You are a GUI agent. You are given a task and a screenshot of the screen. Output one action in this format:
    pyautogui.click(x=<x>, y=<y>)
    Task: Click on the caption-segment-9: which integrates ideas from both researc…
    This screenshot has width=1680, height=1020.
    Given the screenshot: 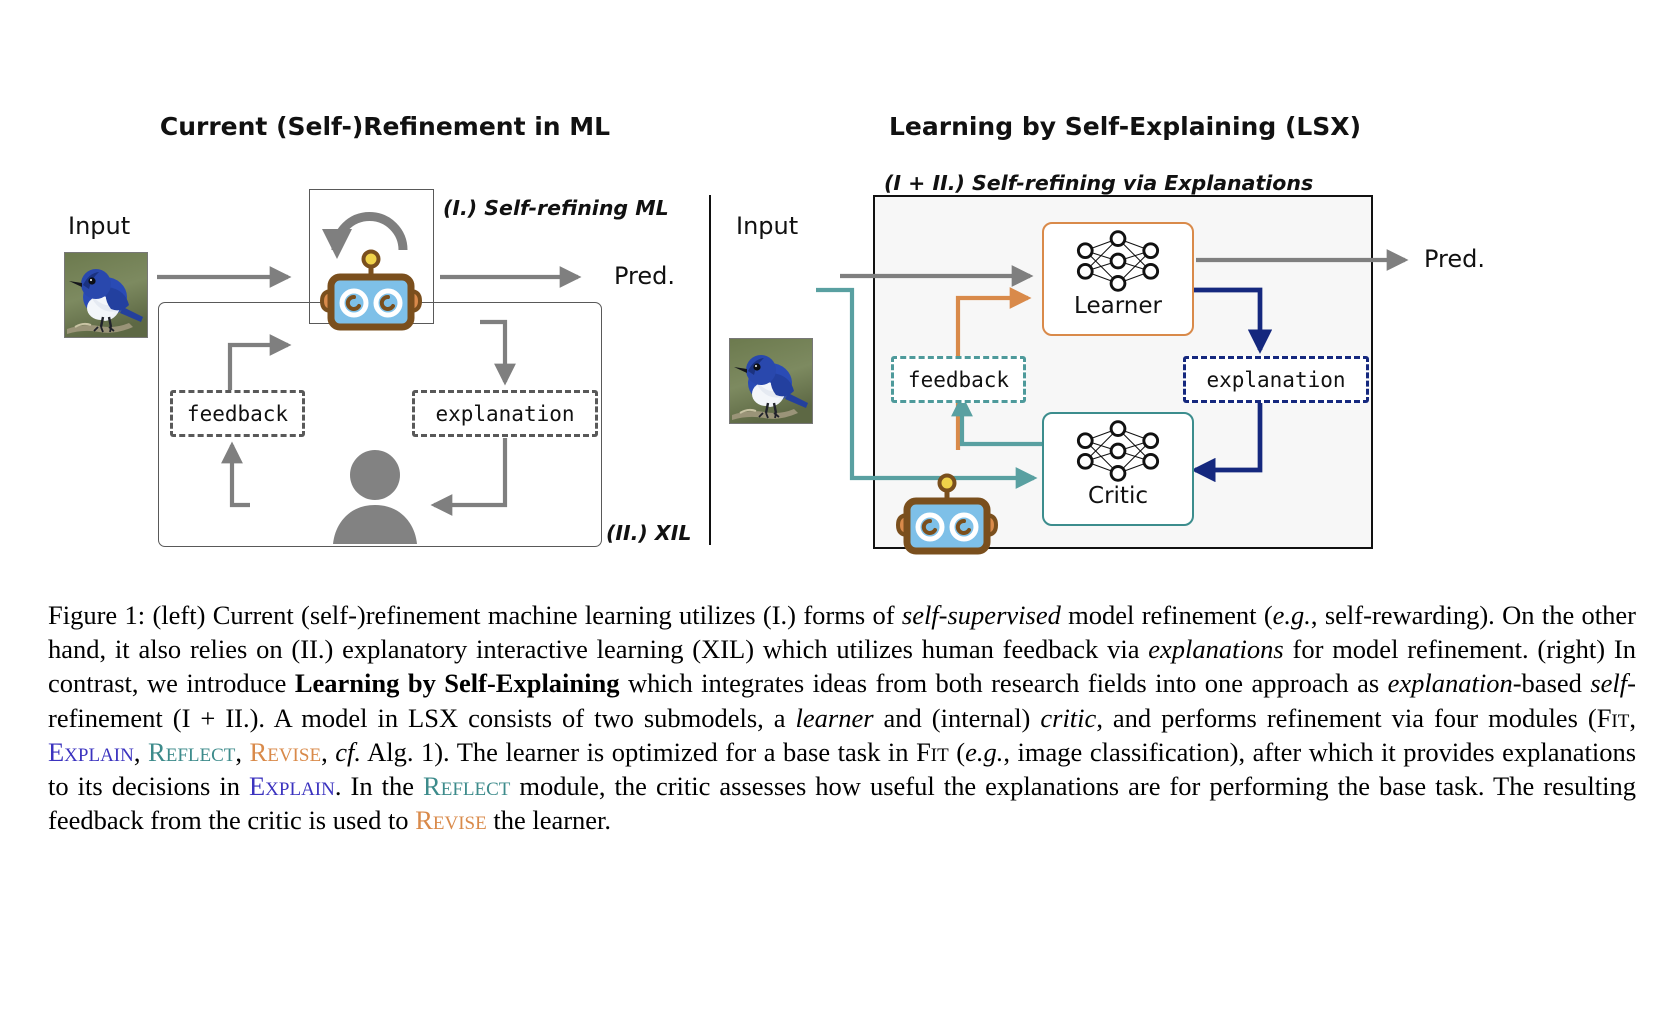 What is the action you would take?
    pyautogui.click(x=1003, y=683)
    